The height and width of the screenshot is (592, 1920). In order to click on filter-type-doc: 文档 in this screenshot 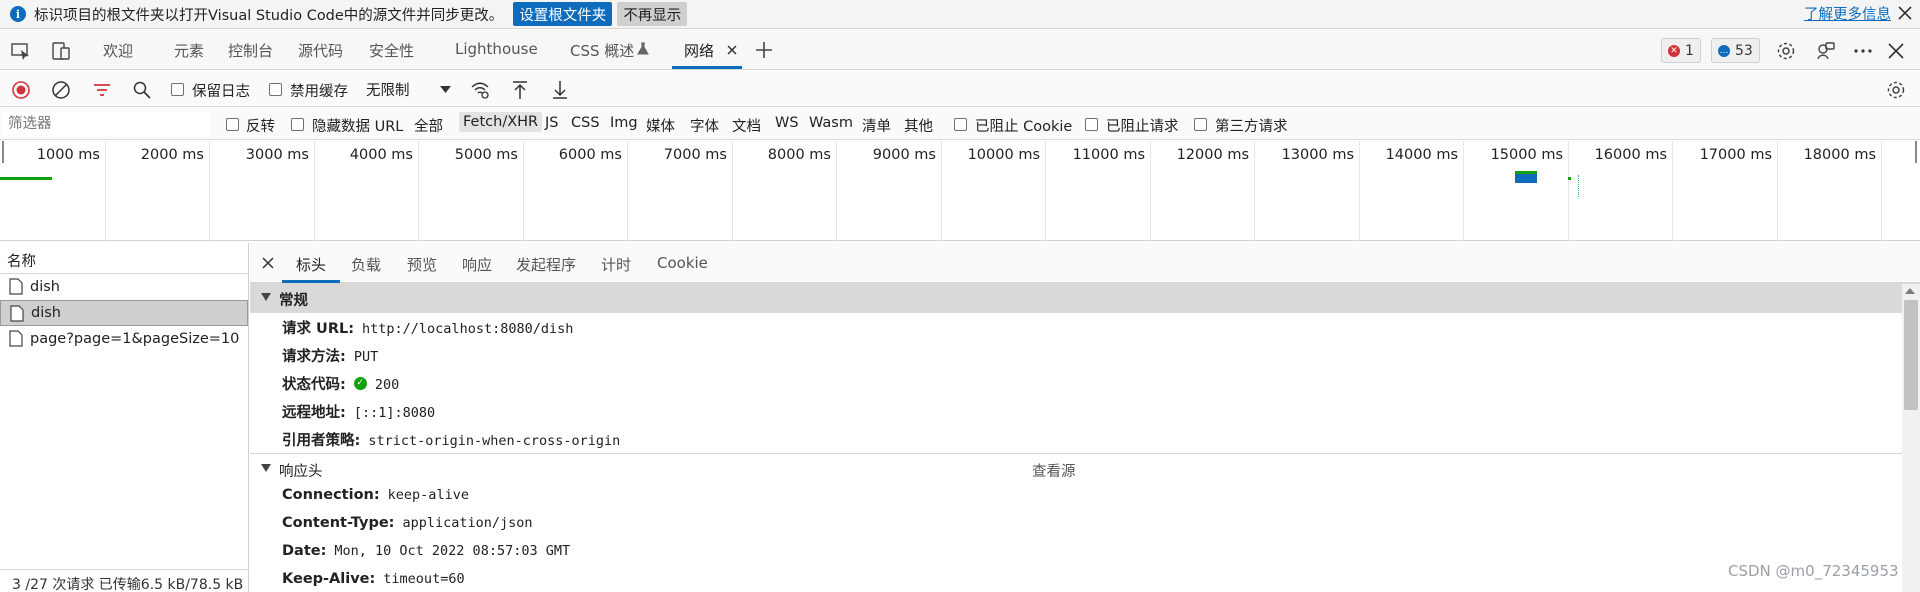, I will do `click(746, 125)`.